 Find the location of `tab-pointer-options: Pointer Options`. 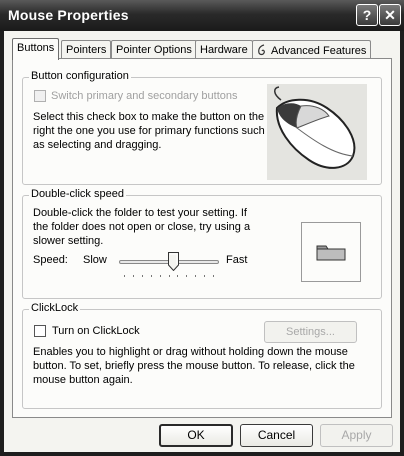

tab-pointer-options: Pointer Options is located at coordinates (154, 49).